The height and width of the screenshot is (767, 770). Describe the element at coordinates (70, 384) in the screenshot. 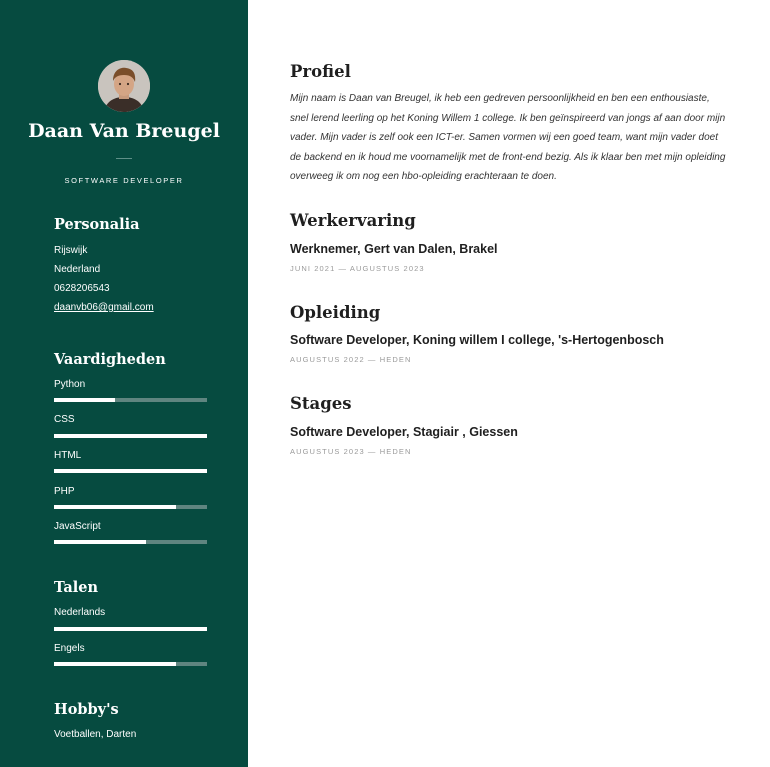

I see `skill-label: Python` at that location.